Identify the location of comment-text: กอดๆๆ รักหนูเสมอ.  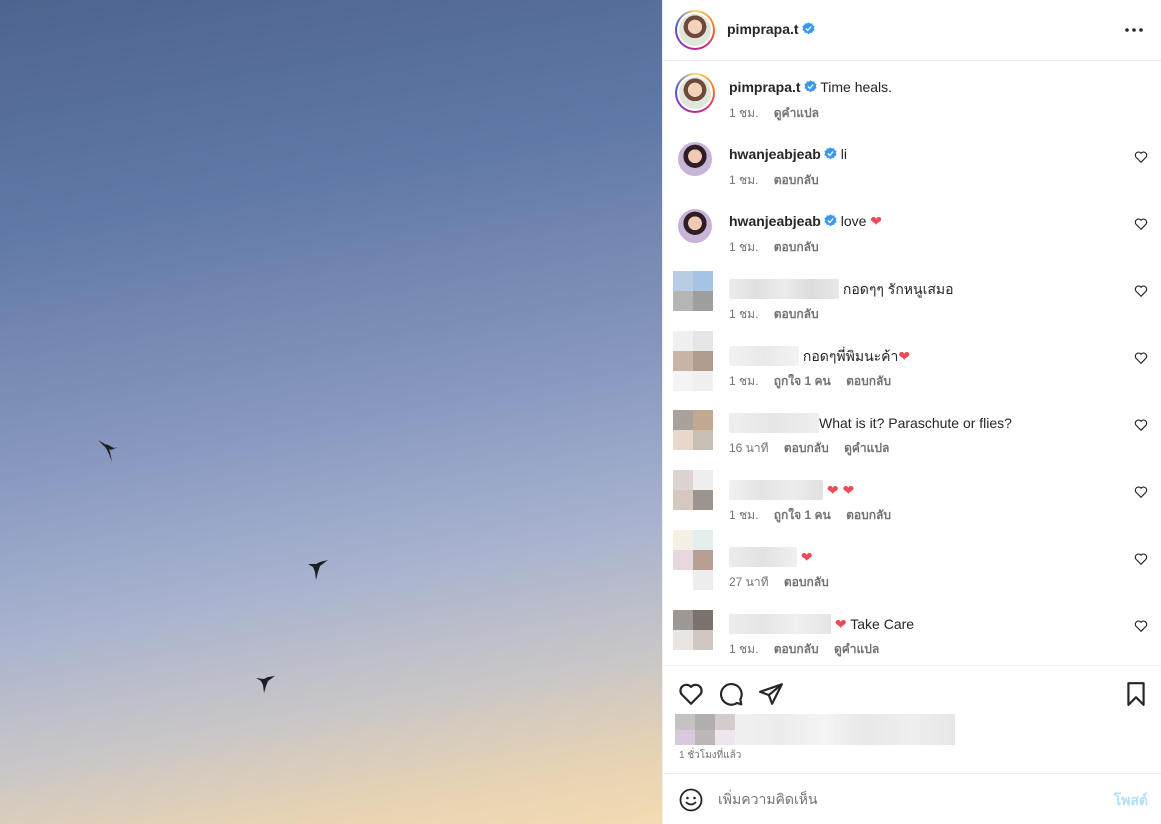
(898, 289).